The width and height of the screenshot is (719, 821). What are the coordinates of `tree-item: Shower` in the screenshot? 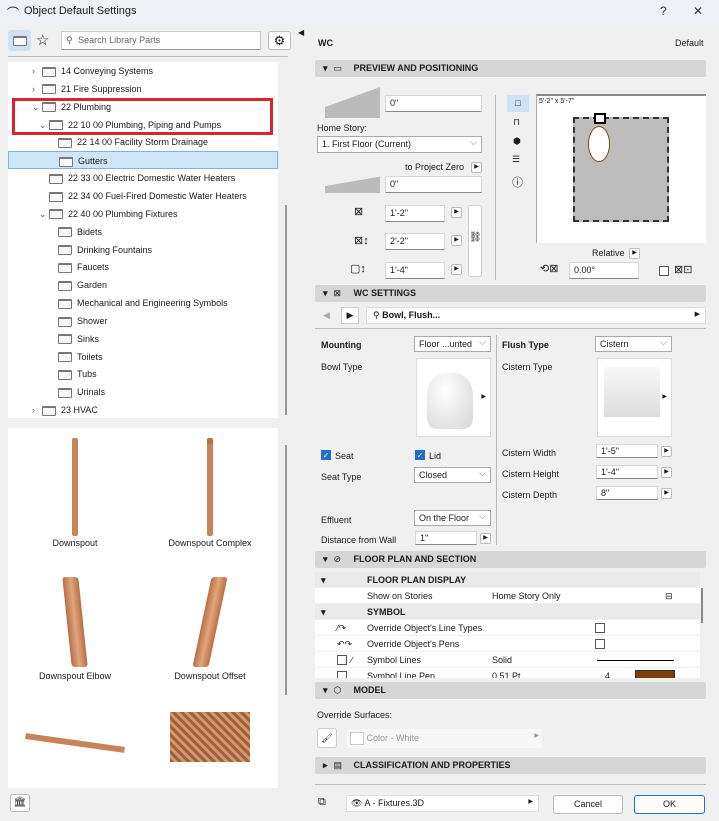 It's located at (143, 321).